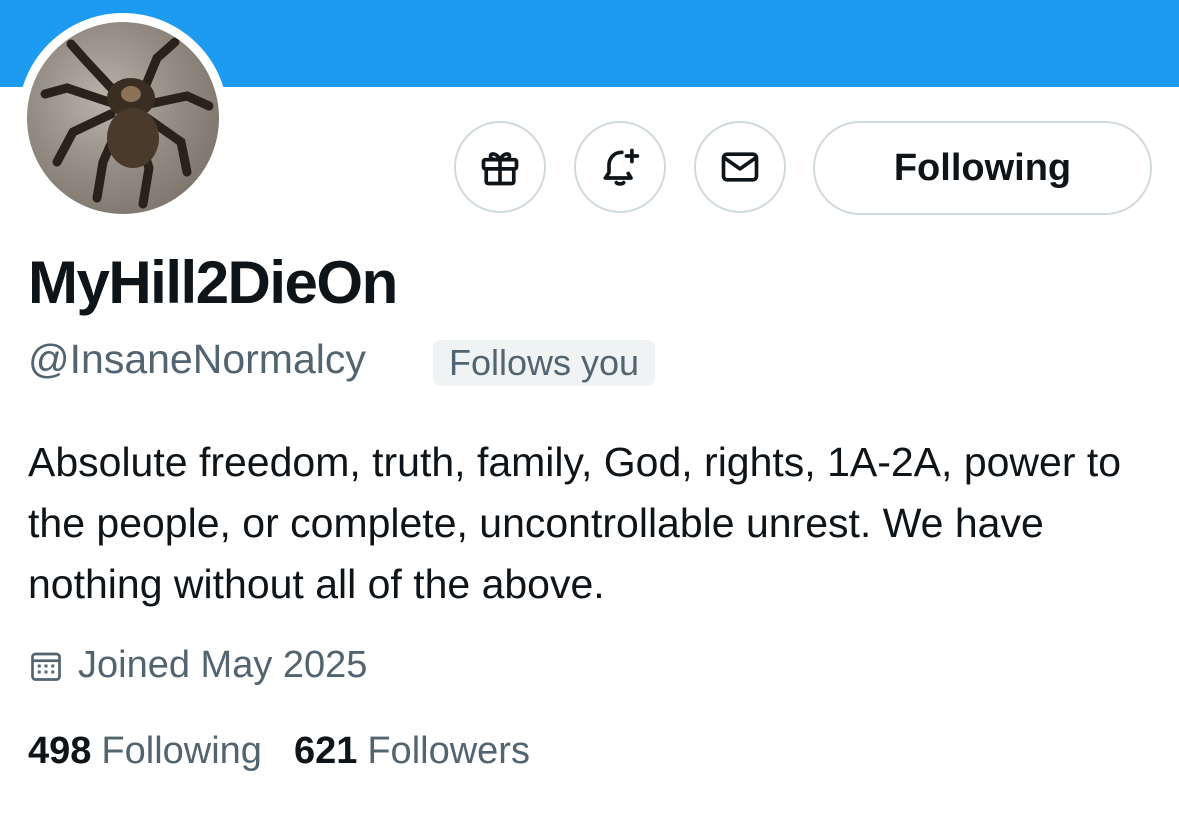  Describe the element at coordinates (46, 666) in the screenshot. I see `calendar-icon` at that location.